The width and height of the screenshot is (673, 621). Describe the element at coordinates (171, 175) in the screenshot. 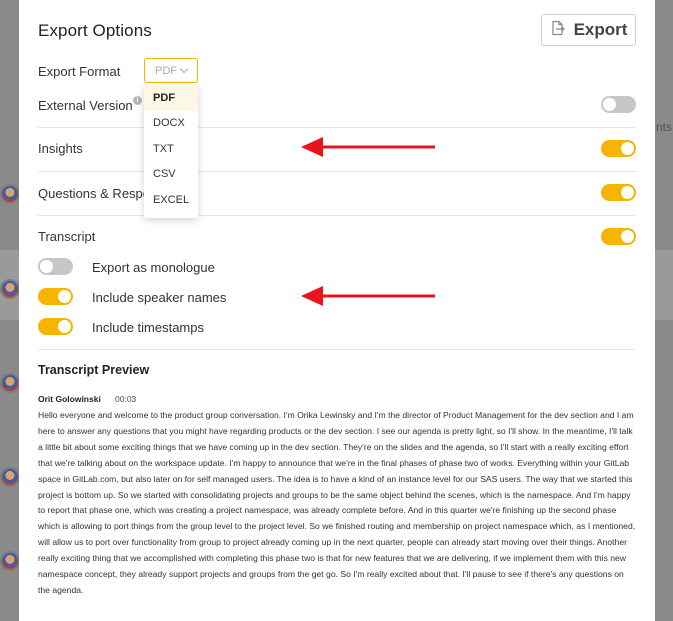

I see `dropdown-option-csv: CSV` at that location.